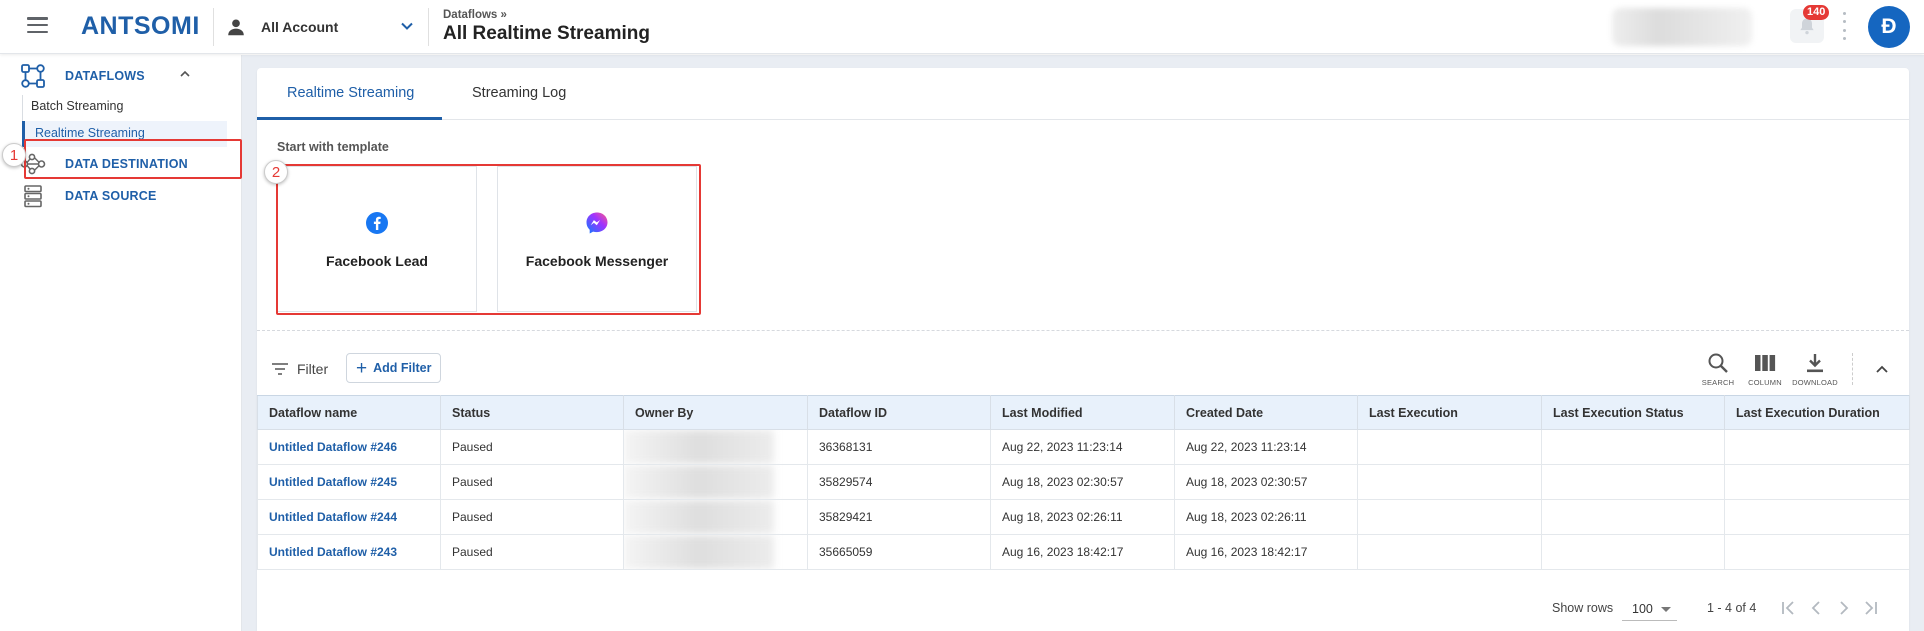  Describe the element at coordinates (1871, 608) in the screenshot. I see `last-page-icon` at that location.